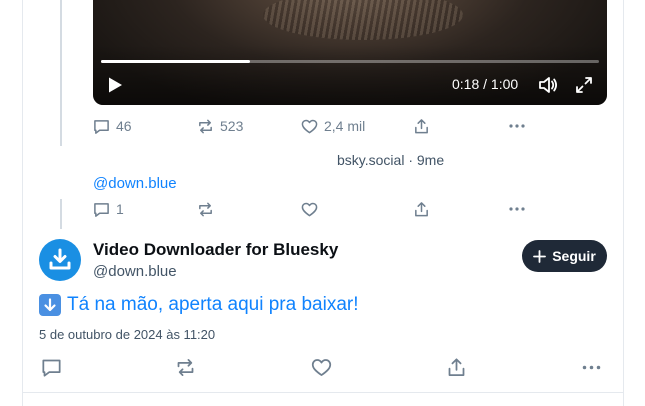 This screenshot has width=645, height=406. I want to click on source-line: bsky.social · 9me, so click(391, 160).